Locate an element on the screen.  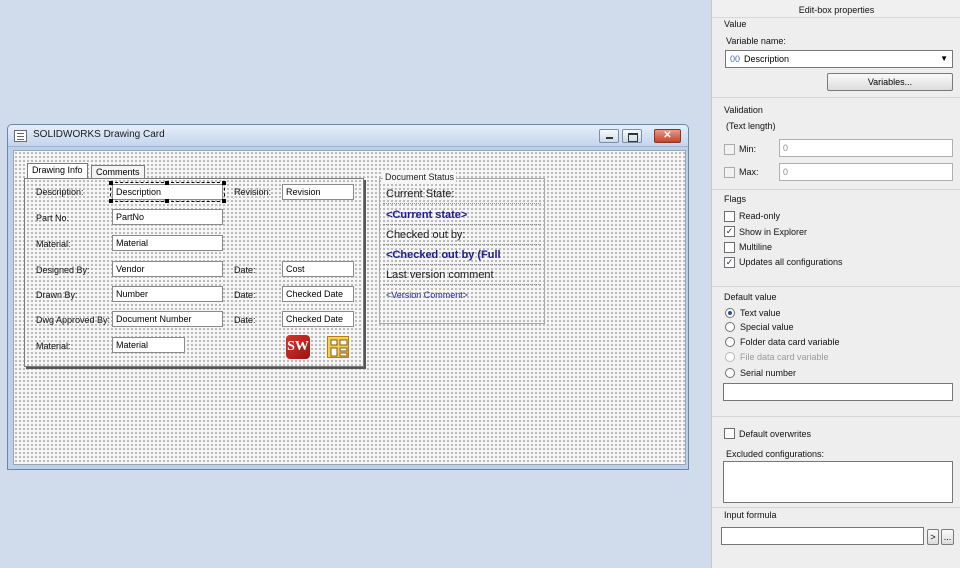
solidworks-logo-icon: SW is located at coordinates (298, 347).